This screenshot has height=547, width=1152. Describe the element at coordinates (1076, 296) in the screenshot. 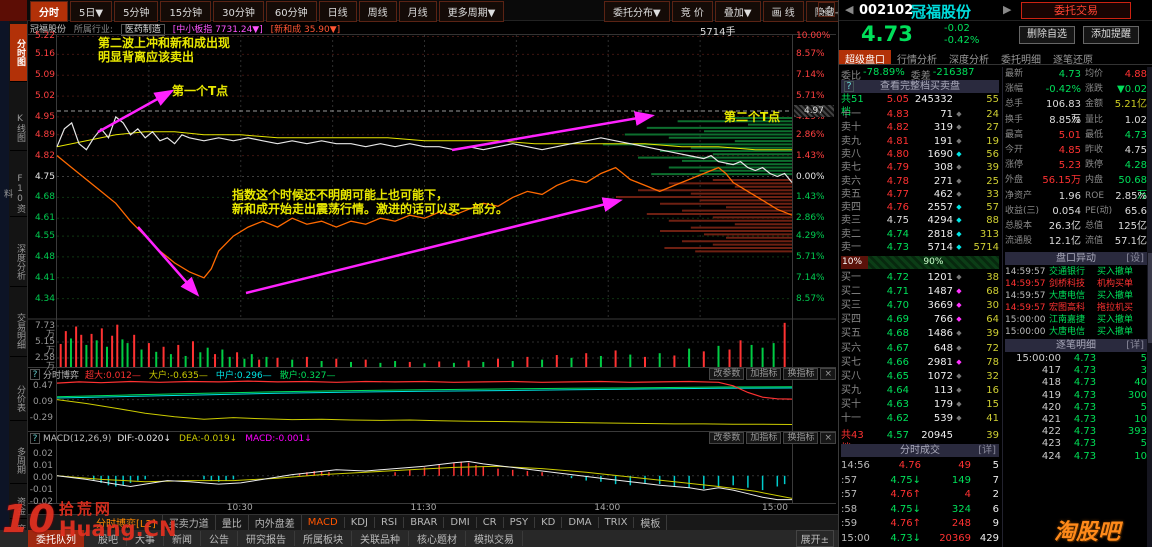

I see `anomaly-row: 14:59:57 大唐电信 买入撤单` at that location.